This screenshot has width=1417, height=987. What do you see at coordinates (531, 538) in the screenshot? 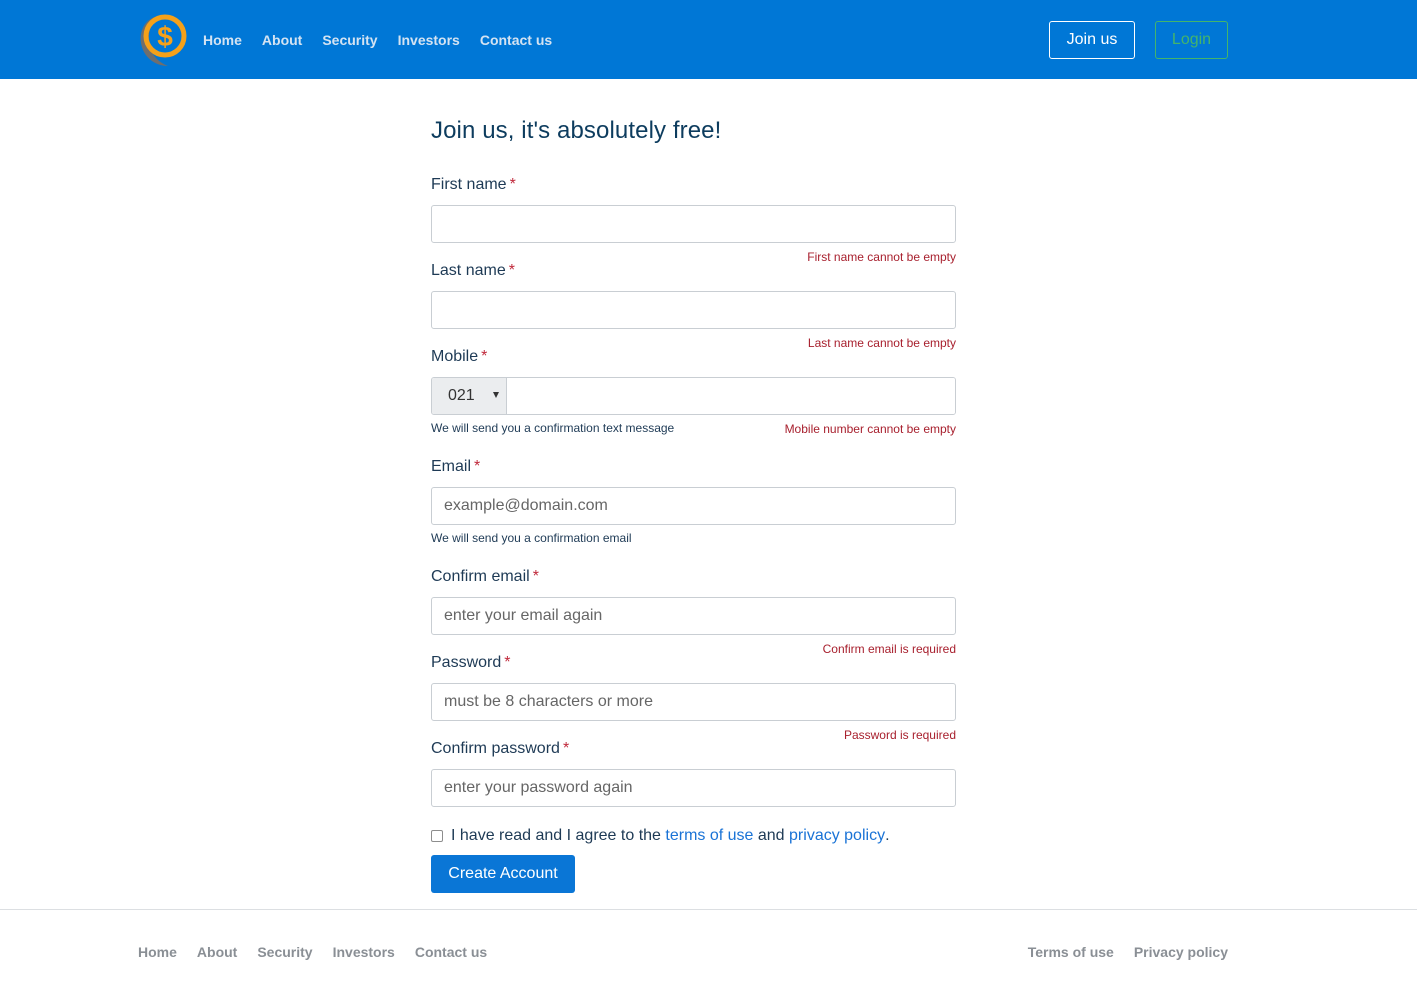
I see `email-hint: We will send you a confirmation email` at bounding box center [531, 538].